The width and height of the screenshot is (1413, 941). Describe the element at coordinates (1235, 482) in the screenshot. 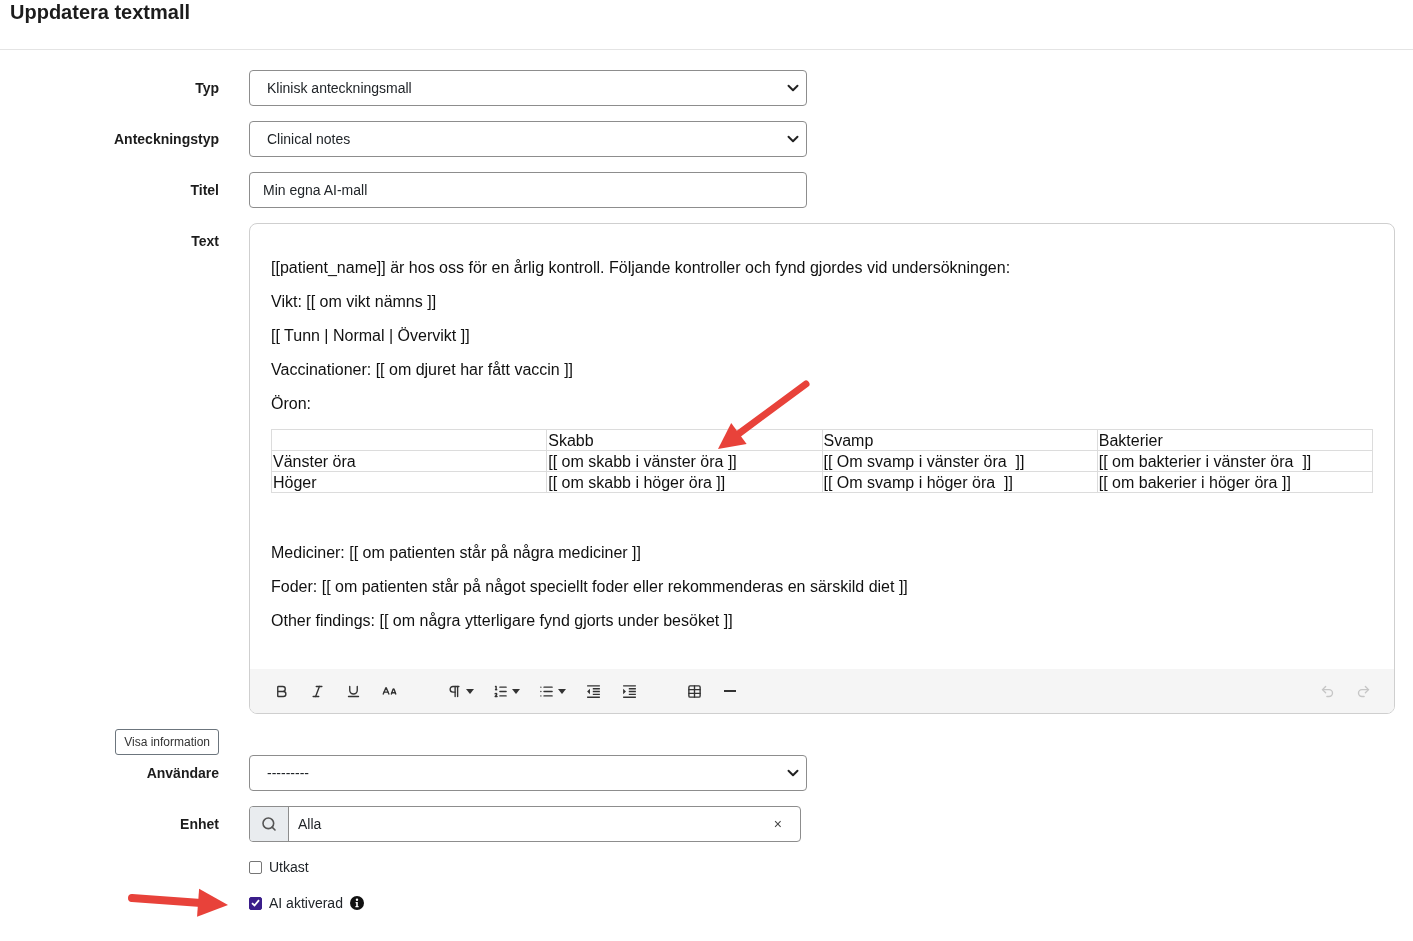

I see `table-cell: [[ om bakerier i höger öra ]]` at that location.